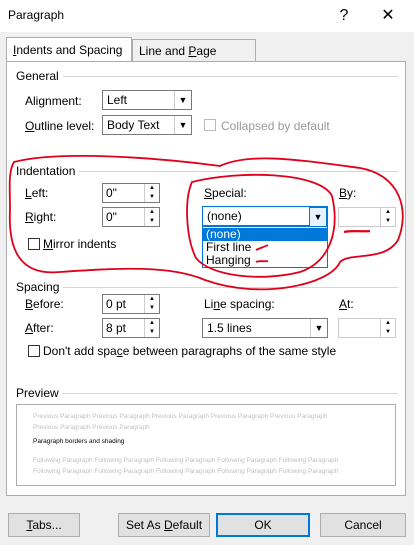  I want to click on tab-label: Indents and Spacing, so click(68, 50).